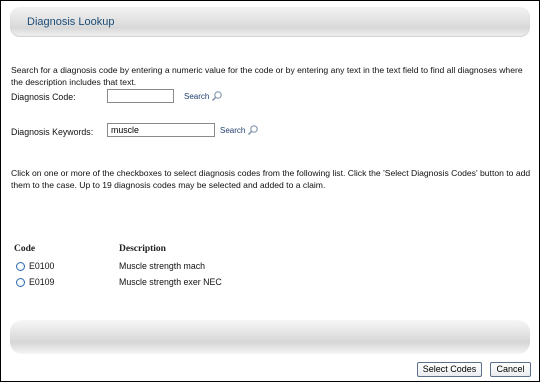  I want to click on row-description: Muscle strength exer NEC, so click(170, 282).